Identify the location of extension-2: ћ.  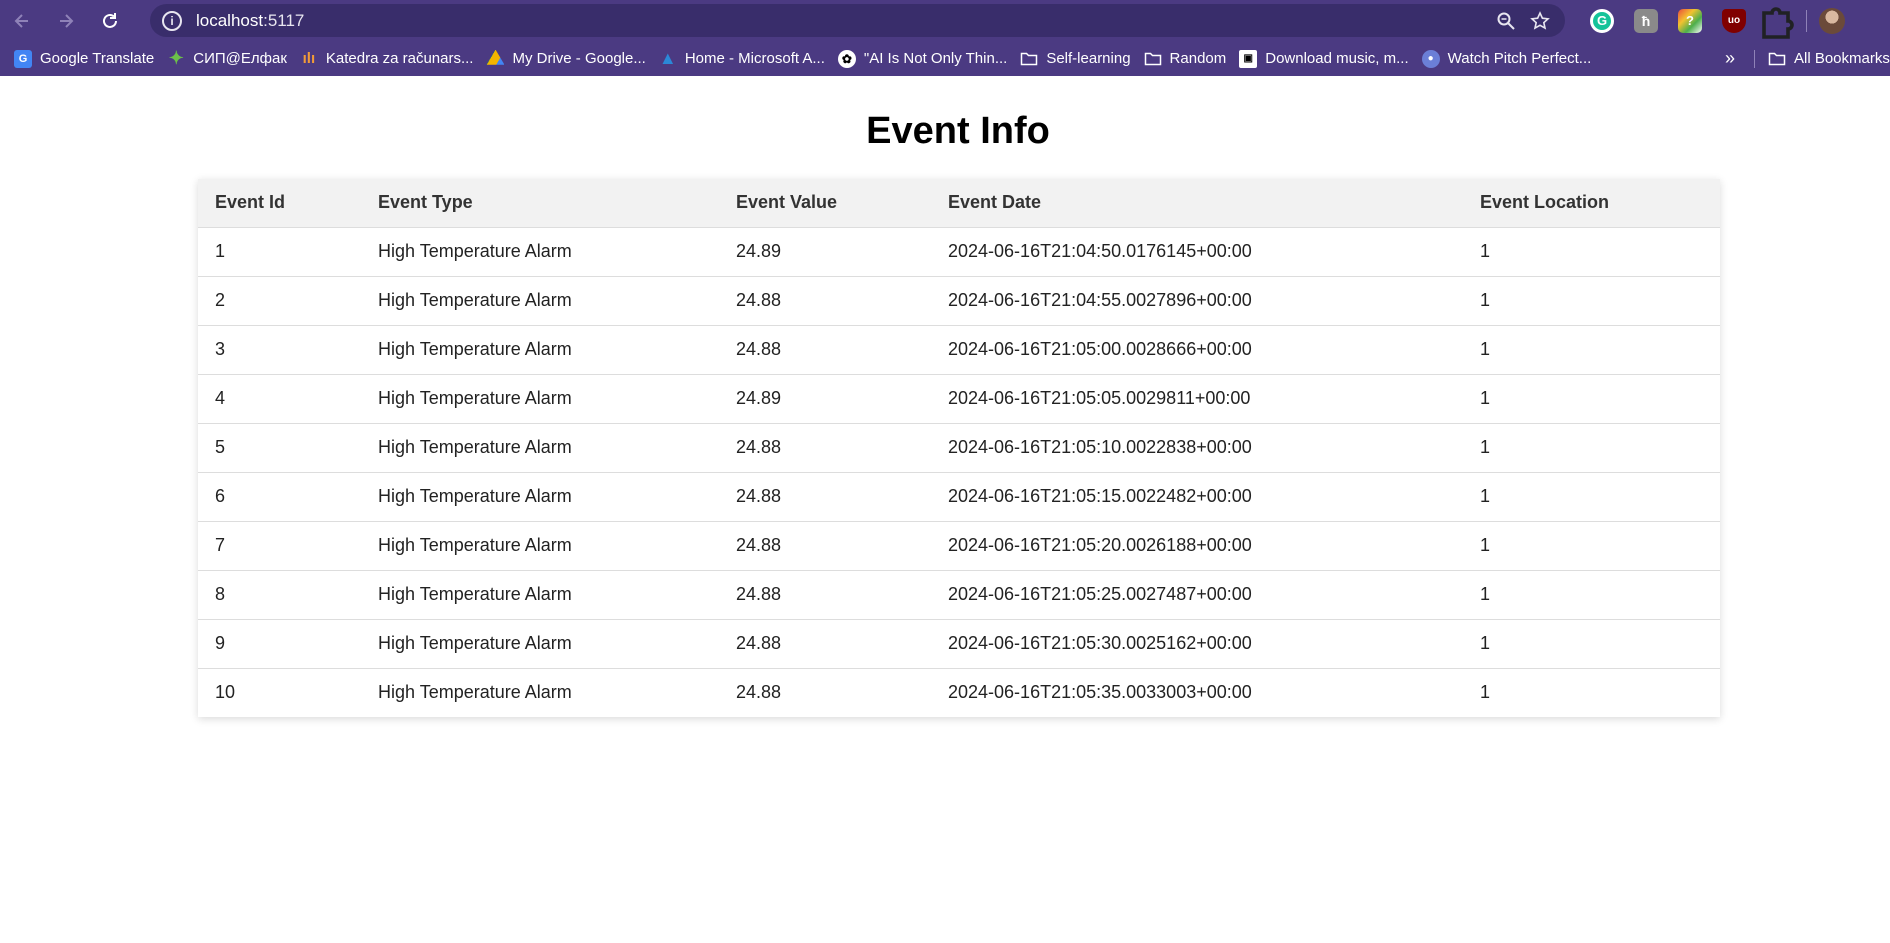
(1646, 20).